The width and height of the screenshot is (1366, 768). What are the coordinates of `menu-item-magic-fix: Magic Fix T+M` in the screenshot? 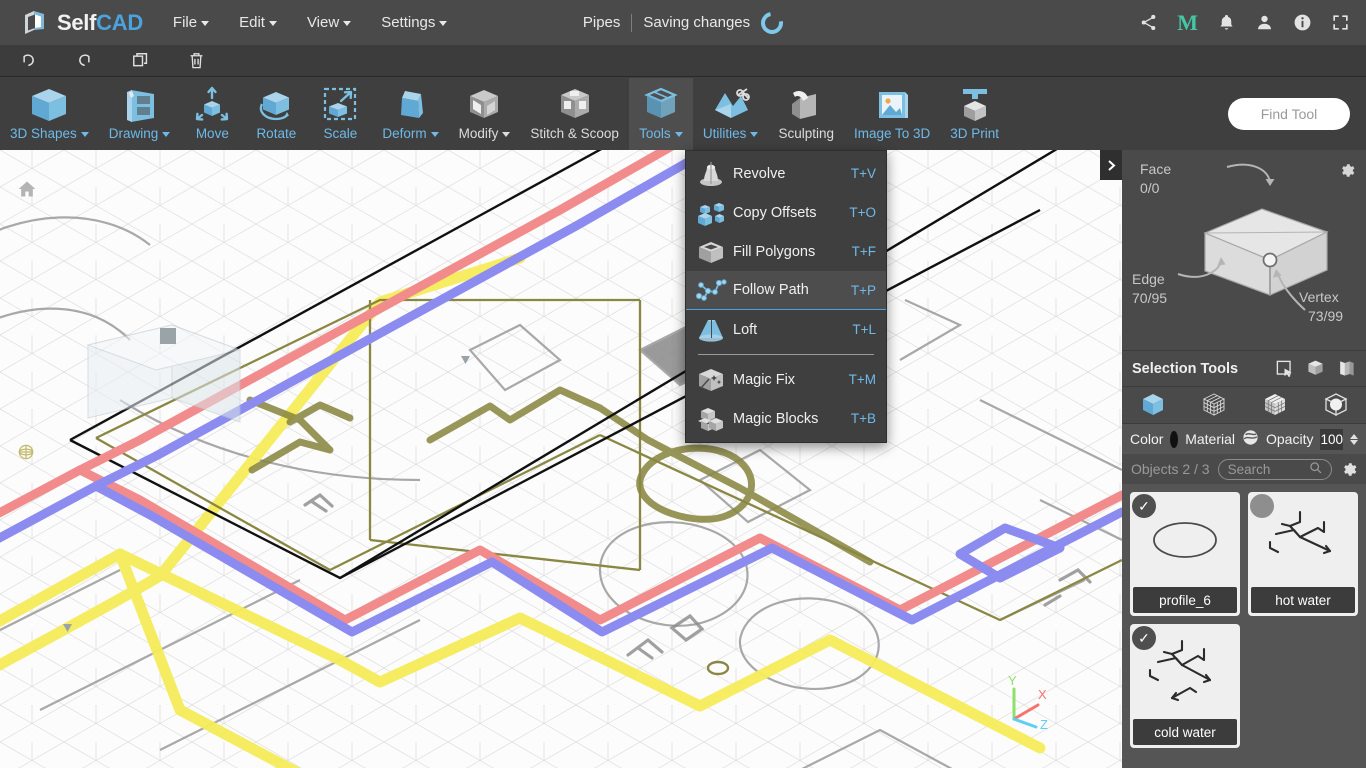 It's located at (786, 379).